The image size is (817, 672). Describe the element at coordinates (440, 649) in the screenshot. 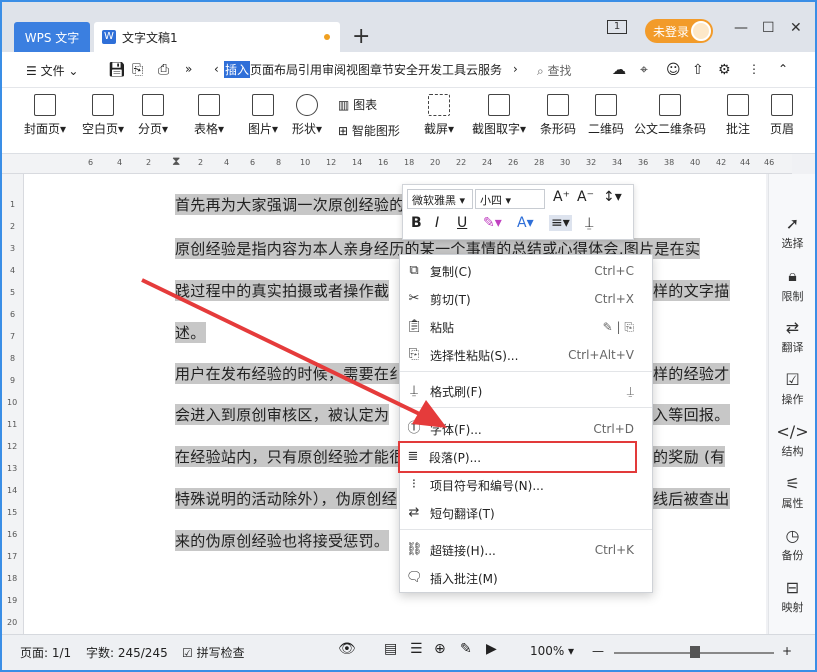

I see `web-view-icon: ⊕` at that location.